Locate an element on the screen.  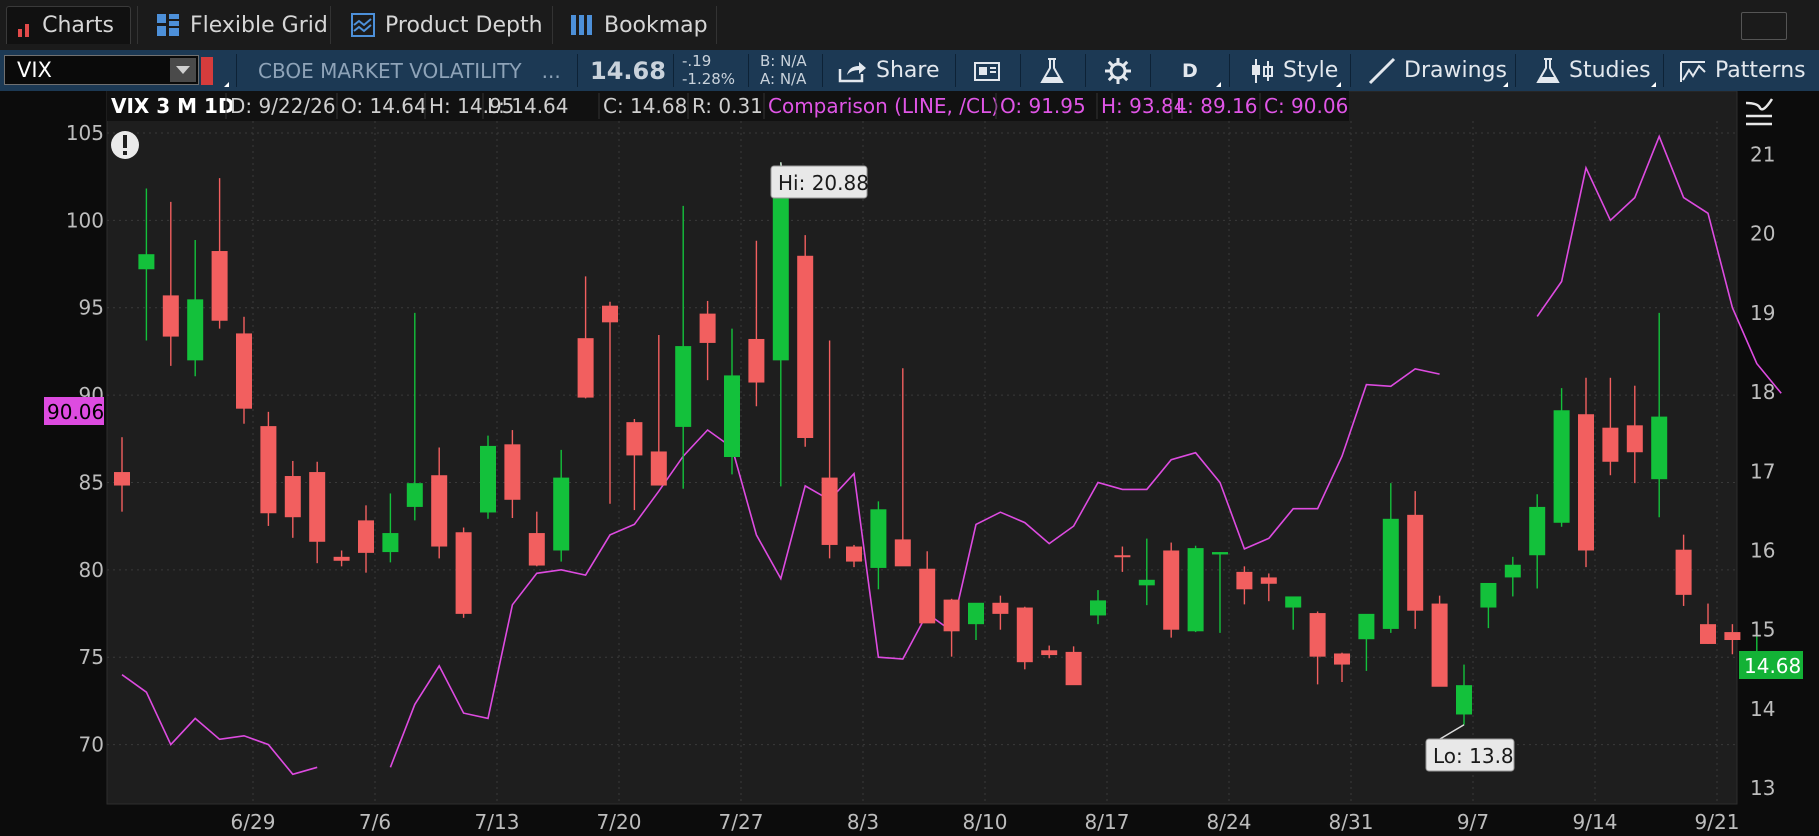
style-button: Style is located at coordinates (1293, 70).